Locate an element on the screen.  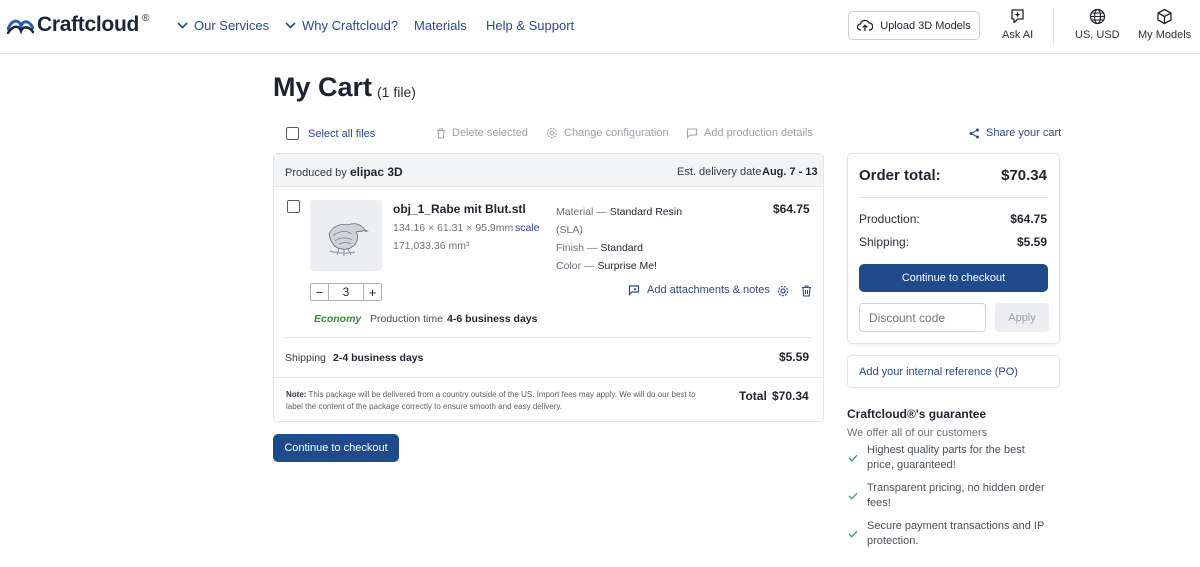
production-time-value: 4-6 business days is located at coordinates (492, 319).